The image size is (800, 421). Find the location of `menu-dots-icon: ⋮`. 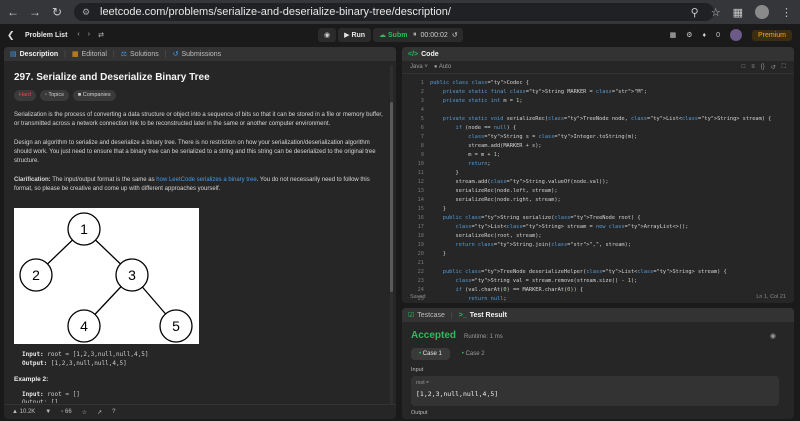

menu-dots-icon: ⋮ is located at coordinates (786, 12).